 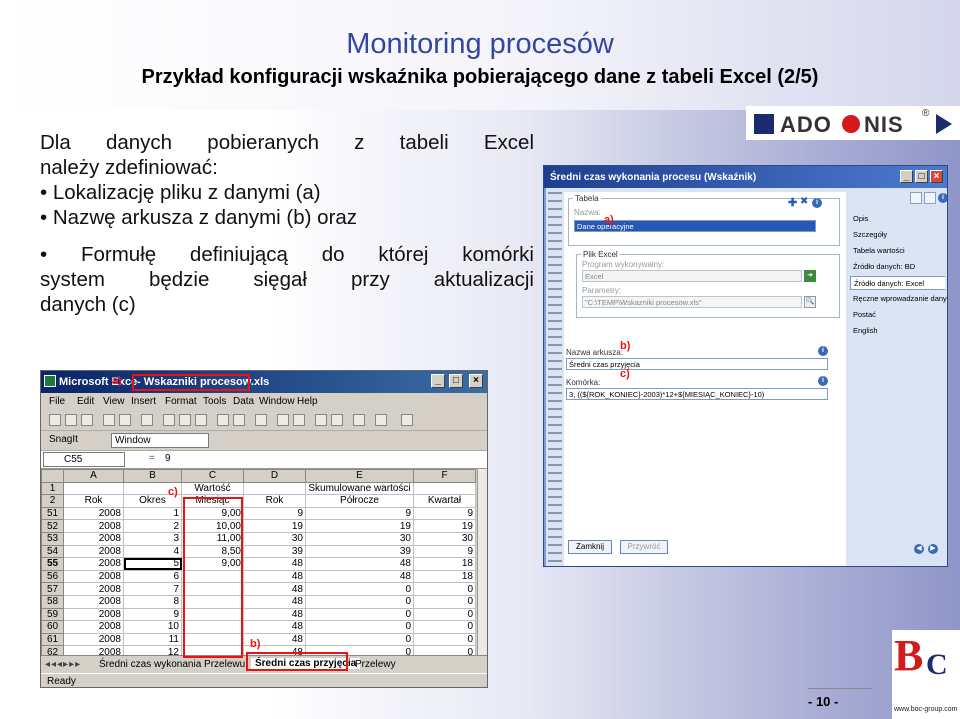 What do you see at coordinates (321, 420) in the screenshot?
I see `sort-asc-icon` at bounding box center [321, 420].